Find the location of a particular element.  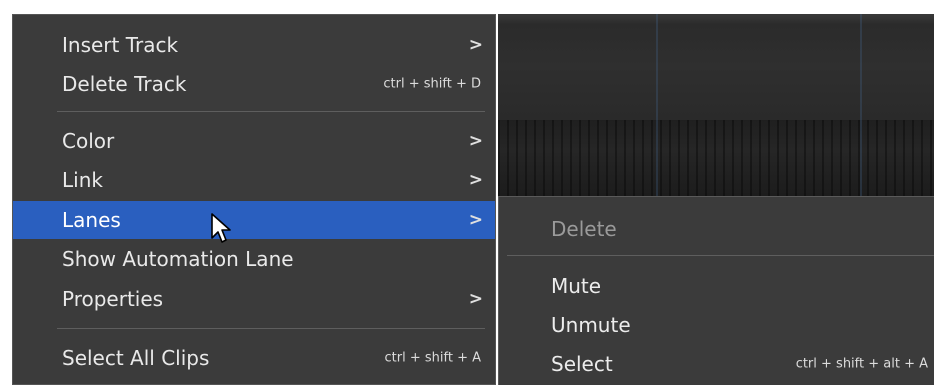

submenu-item-unmute: Unmute is located at coordinates (716, 325).